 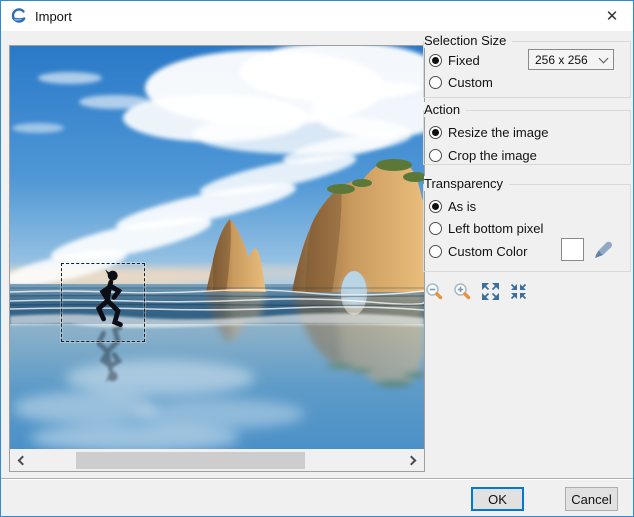 I want to click on cancel-button: Cancel, so click(x=591, y=499).